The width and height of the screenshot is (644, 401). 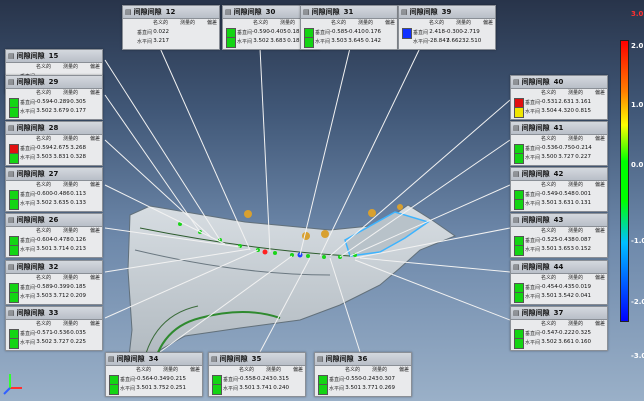 What do you see at coordinates (61, 157) in the screenshot?
I see `measurement-value: 3.831` at bounding box center [61, 157].